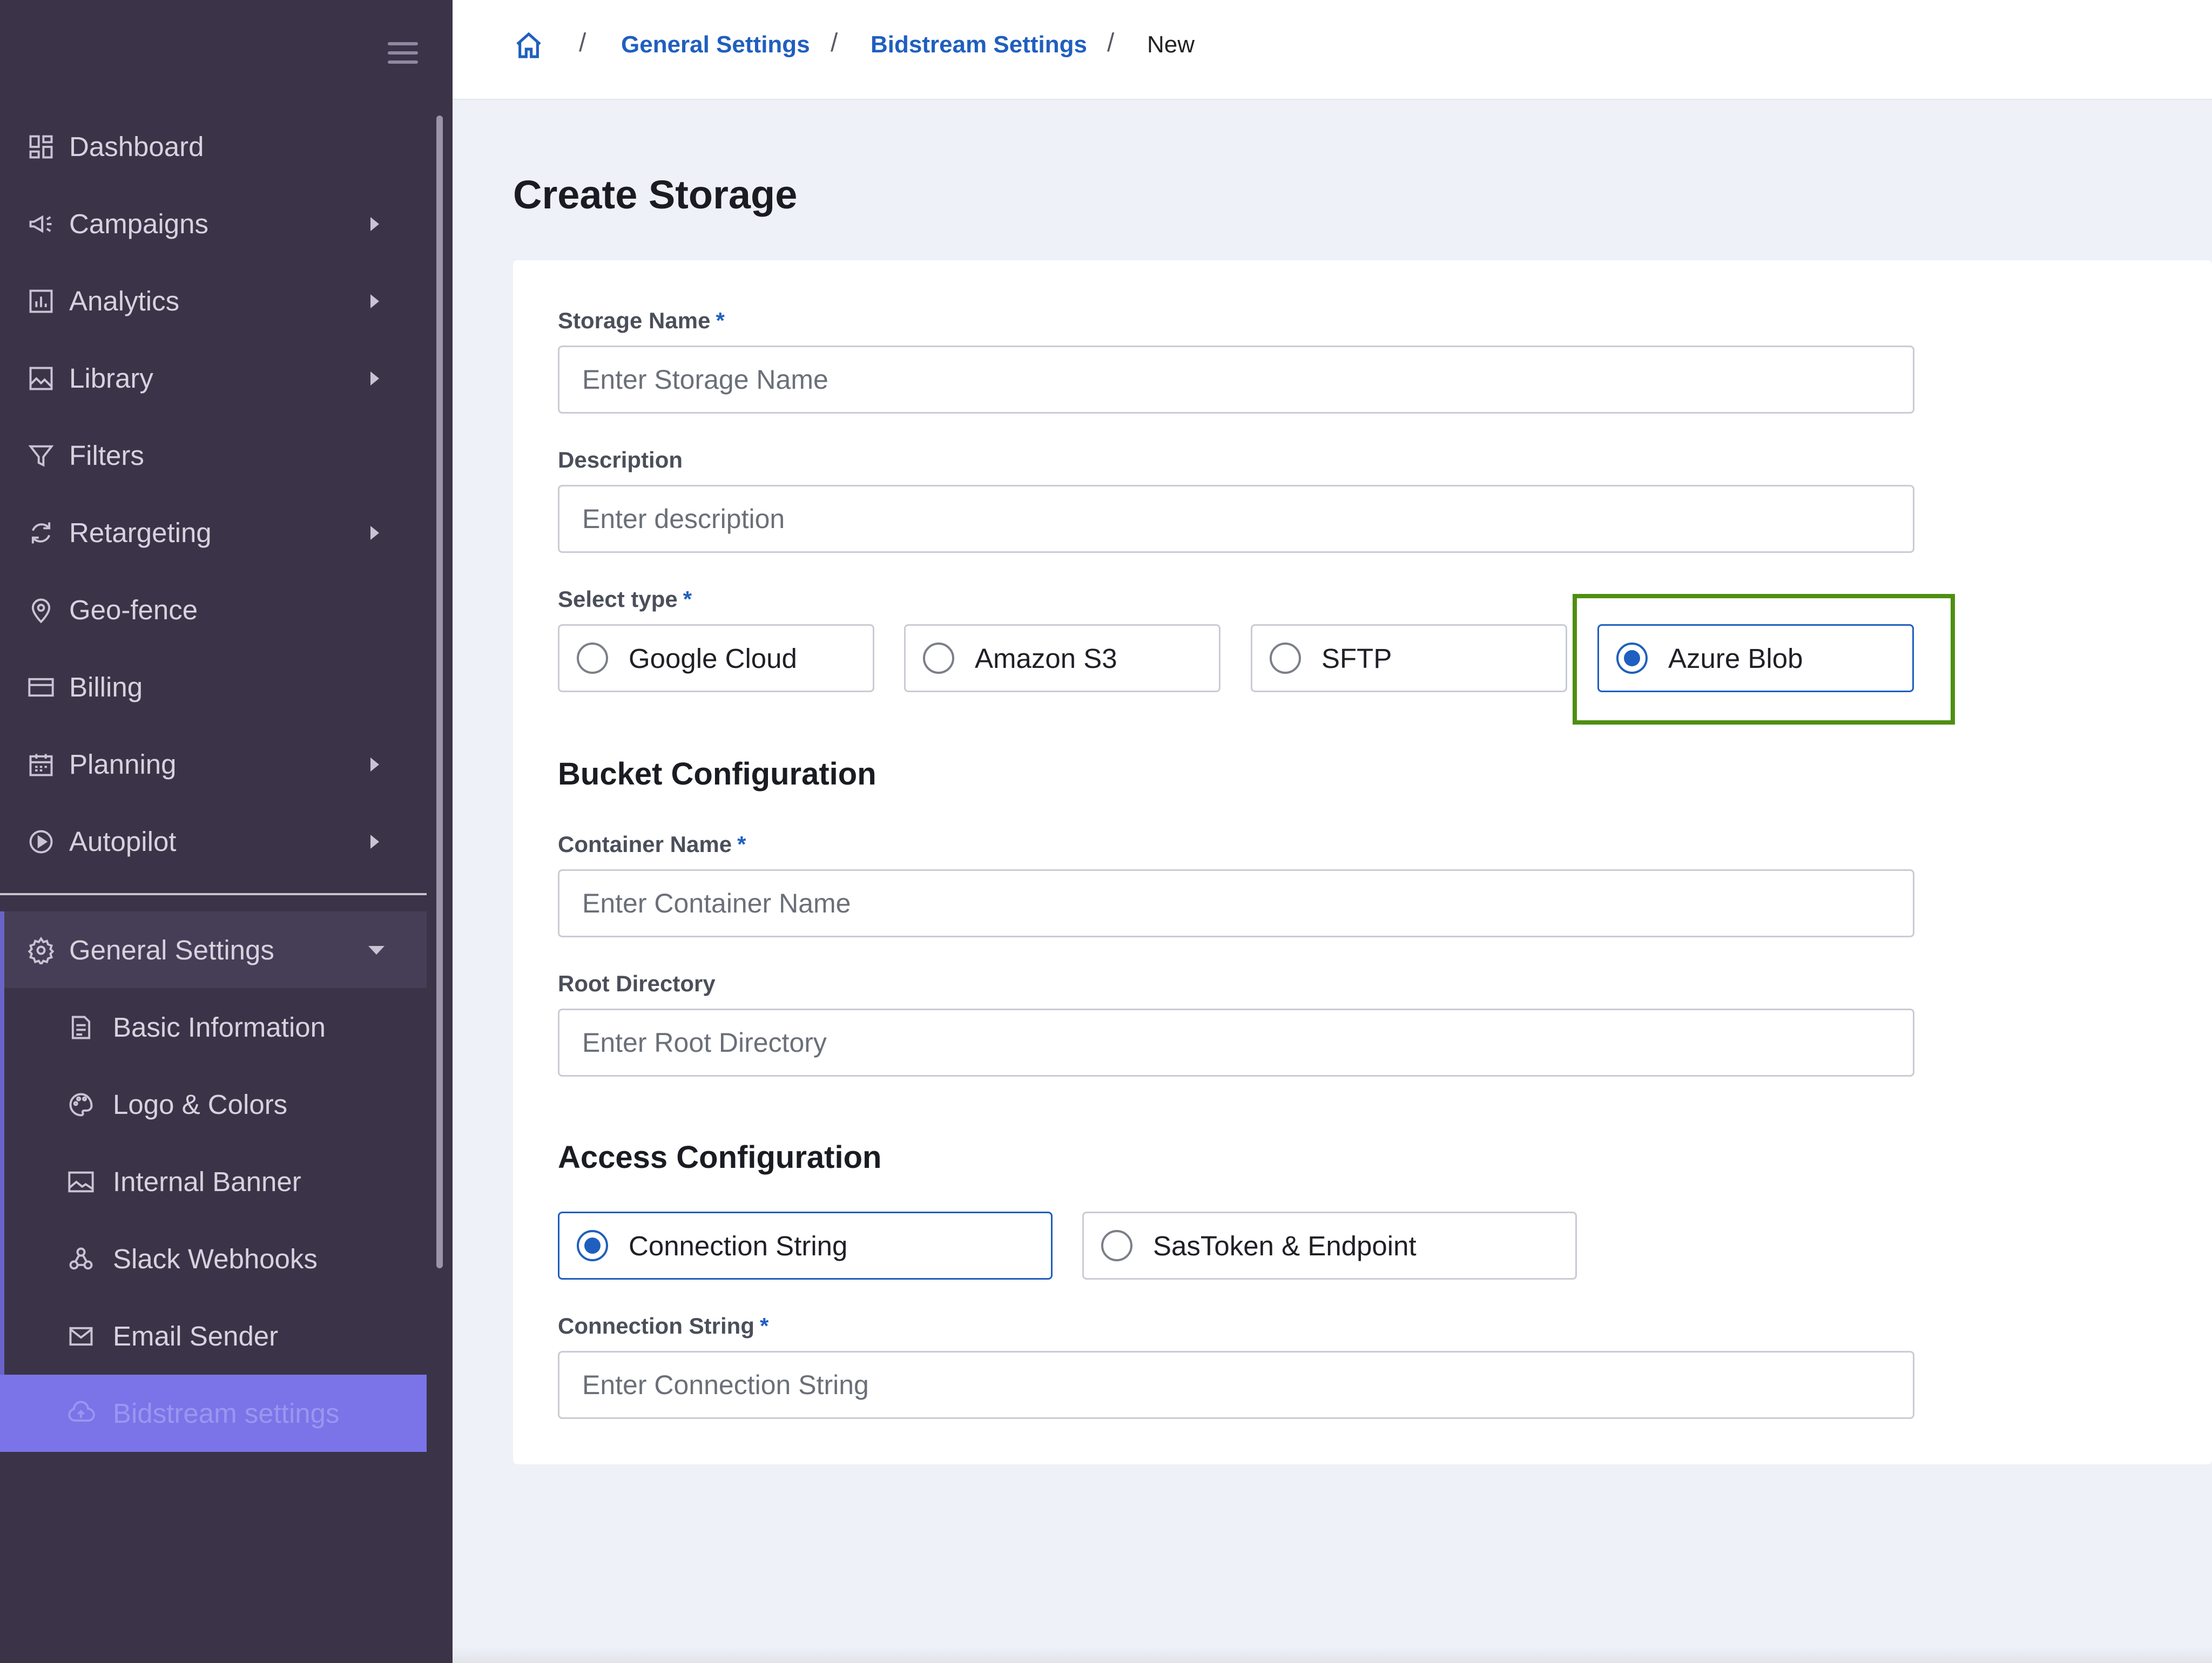 This screenshot has width=2212, height=1663. I want to click on home-icon, so click(528, 45).